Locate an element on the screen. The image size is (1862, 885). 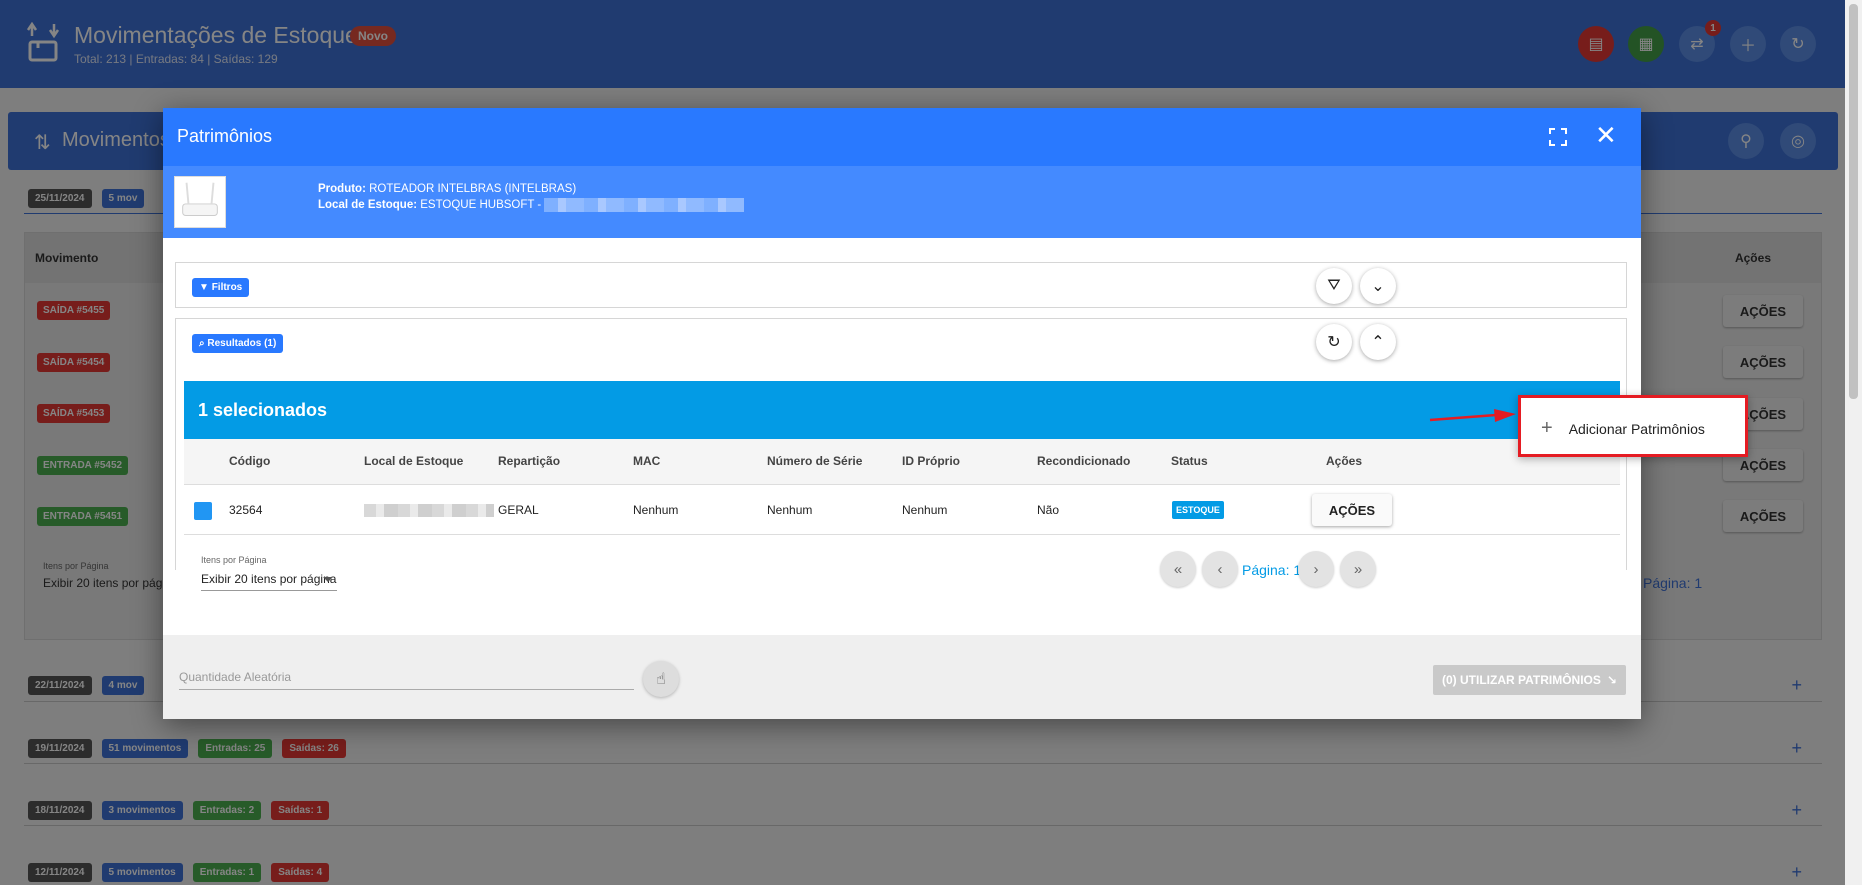
stock-location-line: Local de Estoque: ESTOQUE HUBSOFT - is located at coordinates (531, 205).